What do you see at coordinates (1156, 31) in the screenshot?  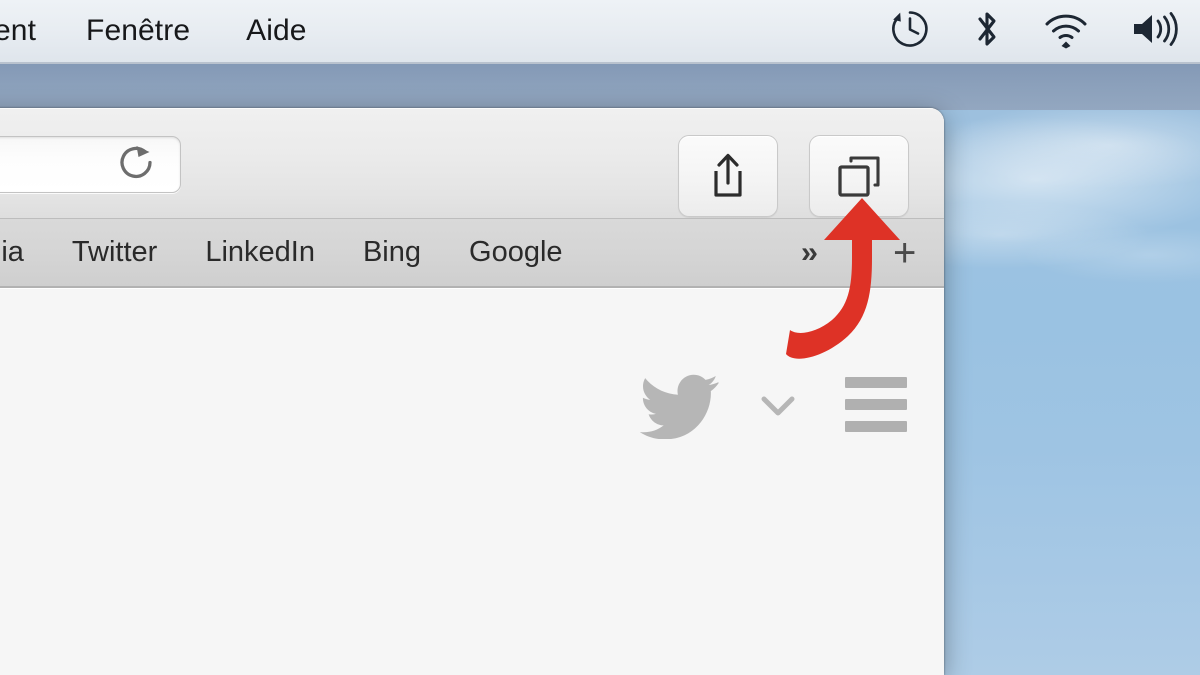 I see `volume-icon` at bounding box center [1156, 31].